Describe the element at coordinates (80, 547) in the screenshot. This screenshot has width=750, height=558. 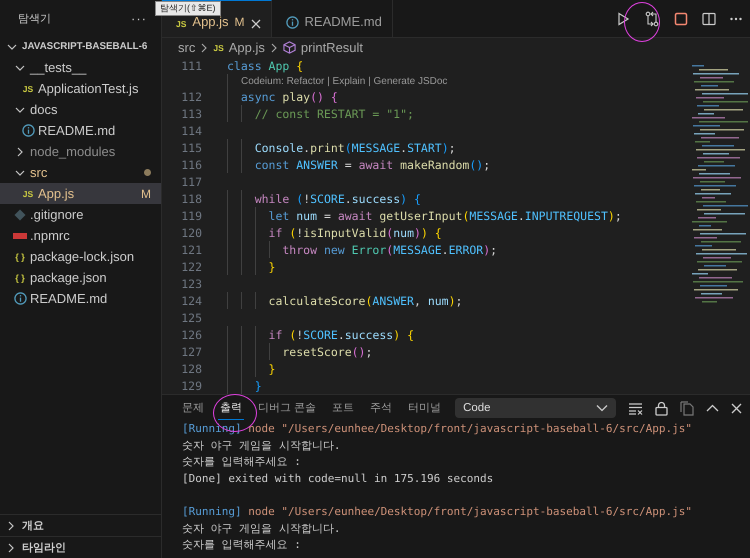
I see `section-header: 타임라인` at that location.